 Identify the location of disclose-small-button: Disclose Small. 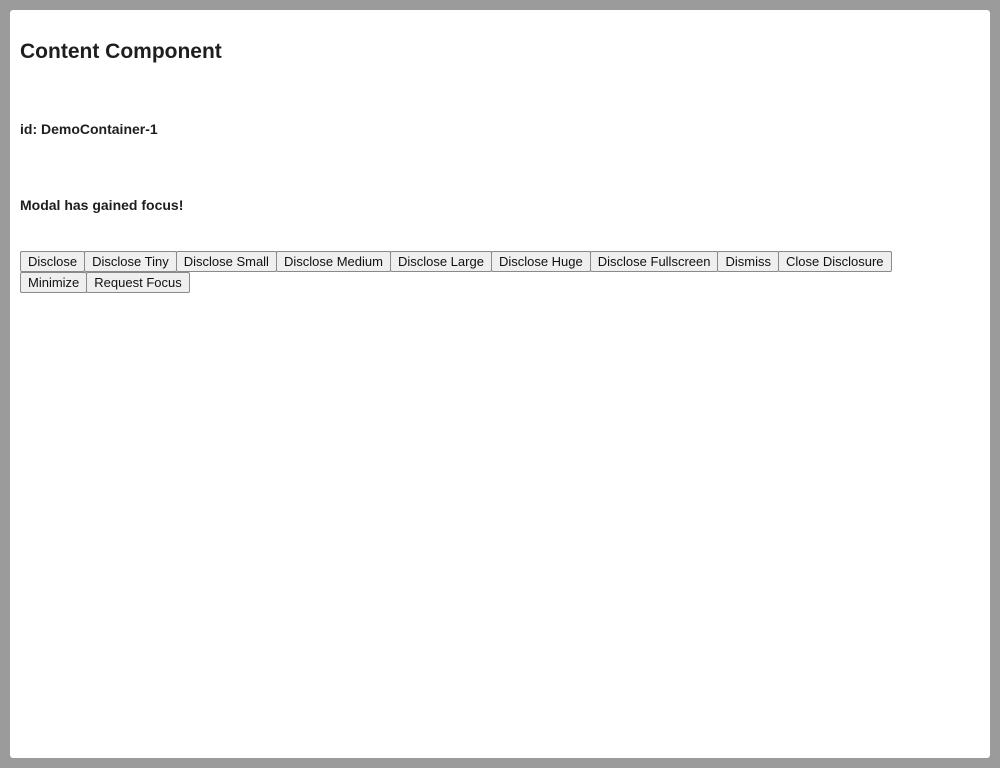
(226, 261).